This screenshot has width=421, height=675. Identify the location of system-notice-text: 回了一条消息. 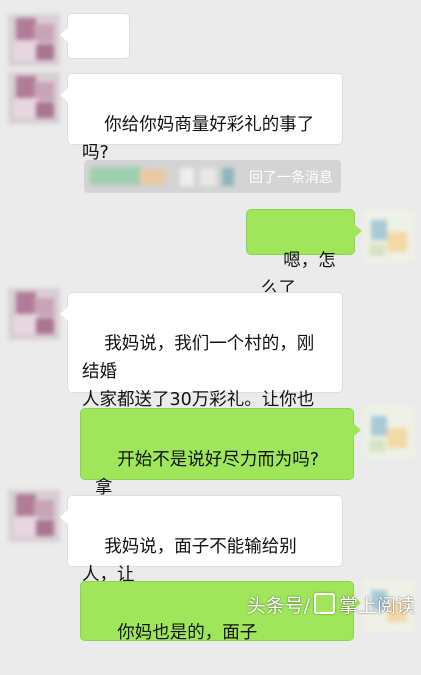
(291, 178).